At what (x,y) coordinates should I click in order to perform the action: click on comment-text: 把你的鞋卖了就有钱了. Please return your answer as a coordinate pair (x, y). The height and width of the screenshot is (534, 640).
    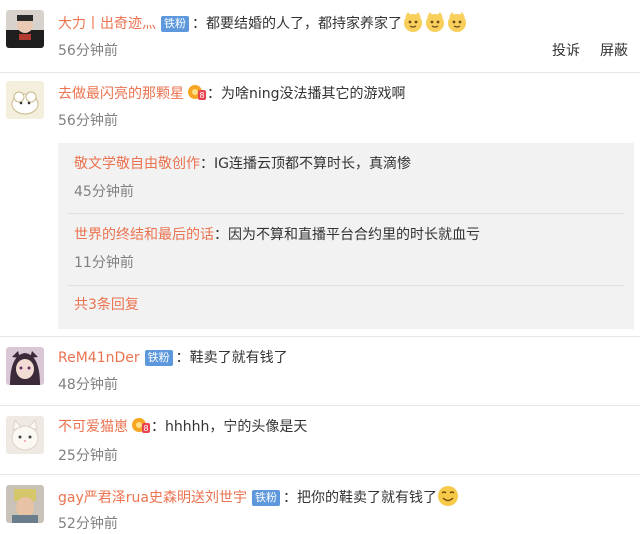
    Looking at the image, I should click on (366, 498).